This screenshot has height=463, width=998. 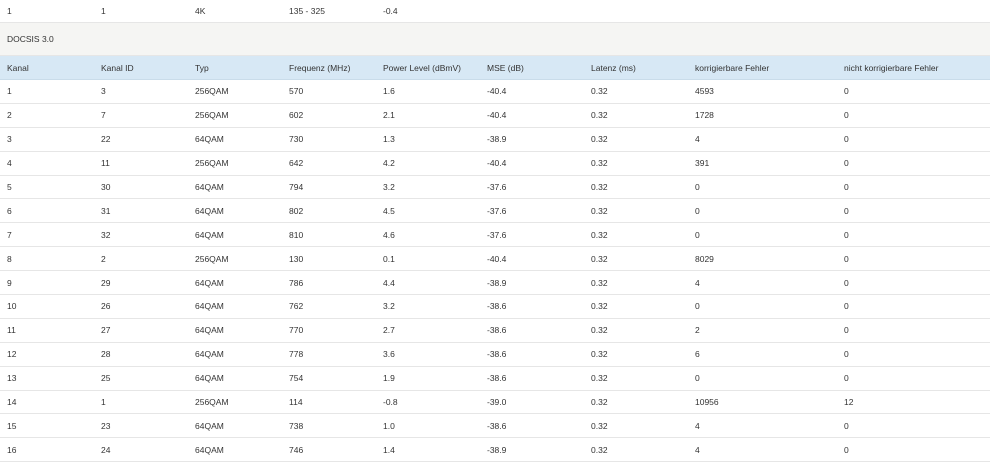 I want to click on table-cell: 778, so click(x=296, y=354).